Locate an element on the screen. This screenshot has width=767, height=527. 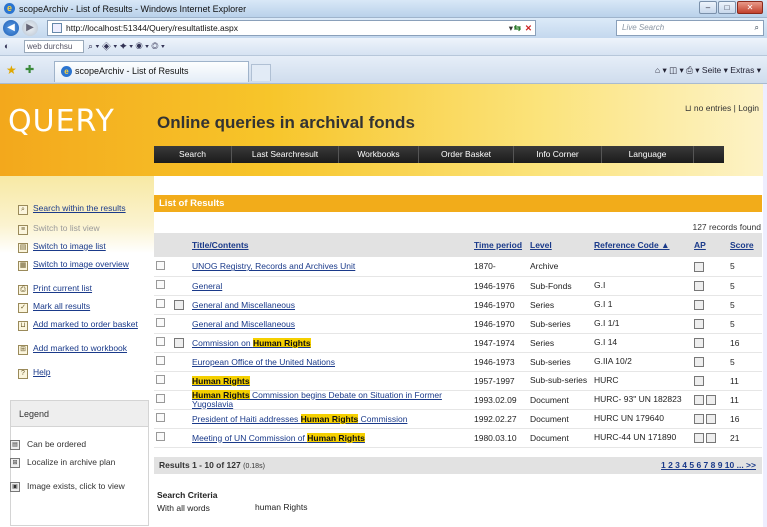
sidebar-item-print: ⎙ Print current list is located at coordinates (85, 289).